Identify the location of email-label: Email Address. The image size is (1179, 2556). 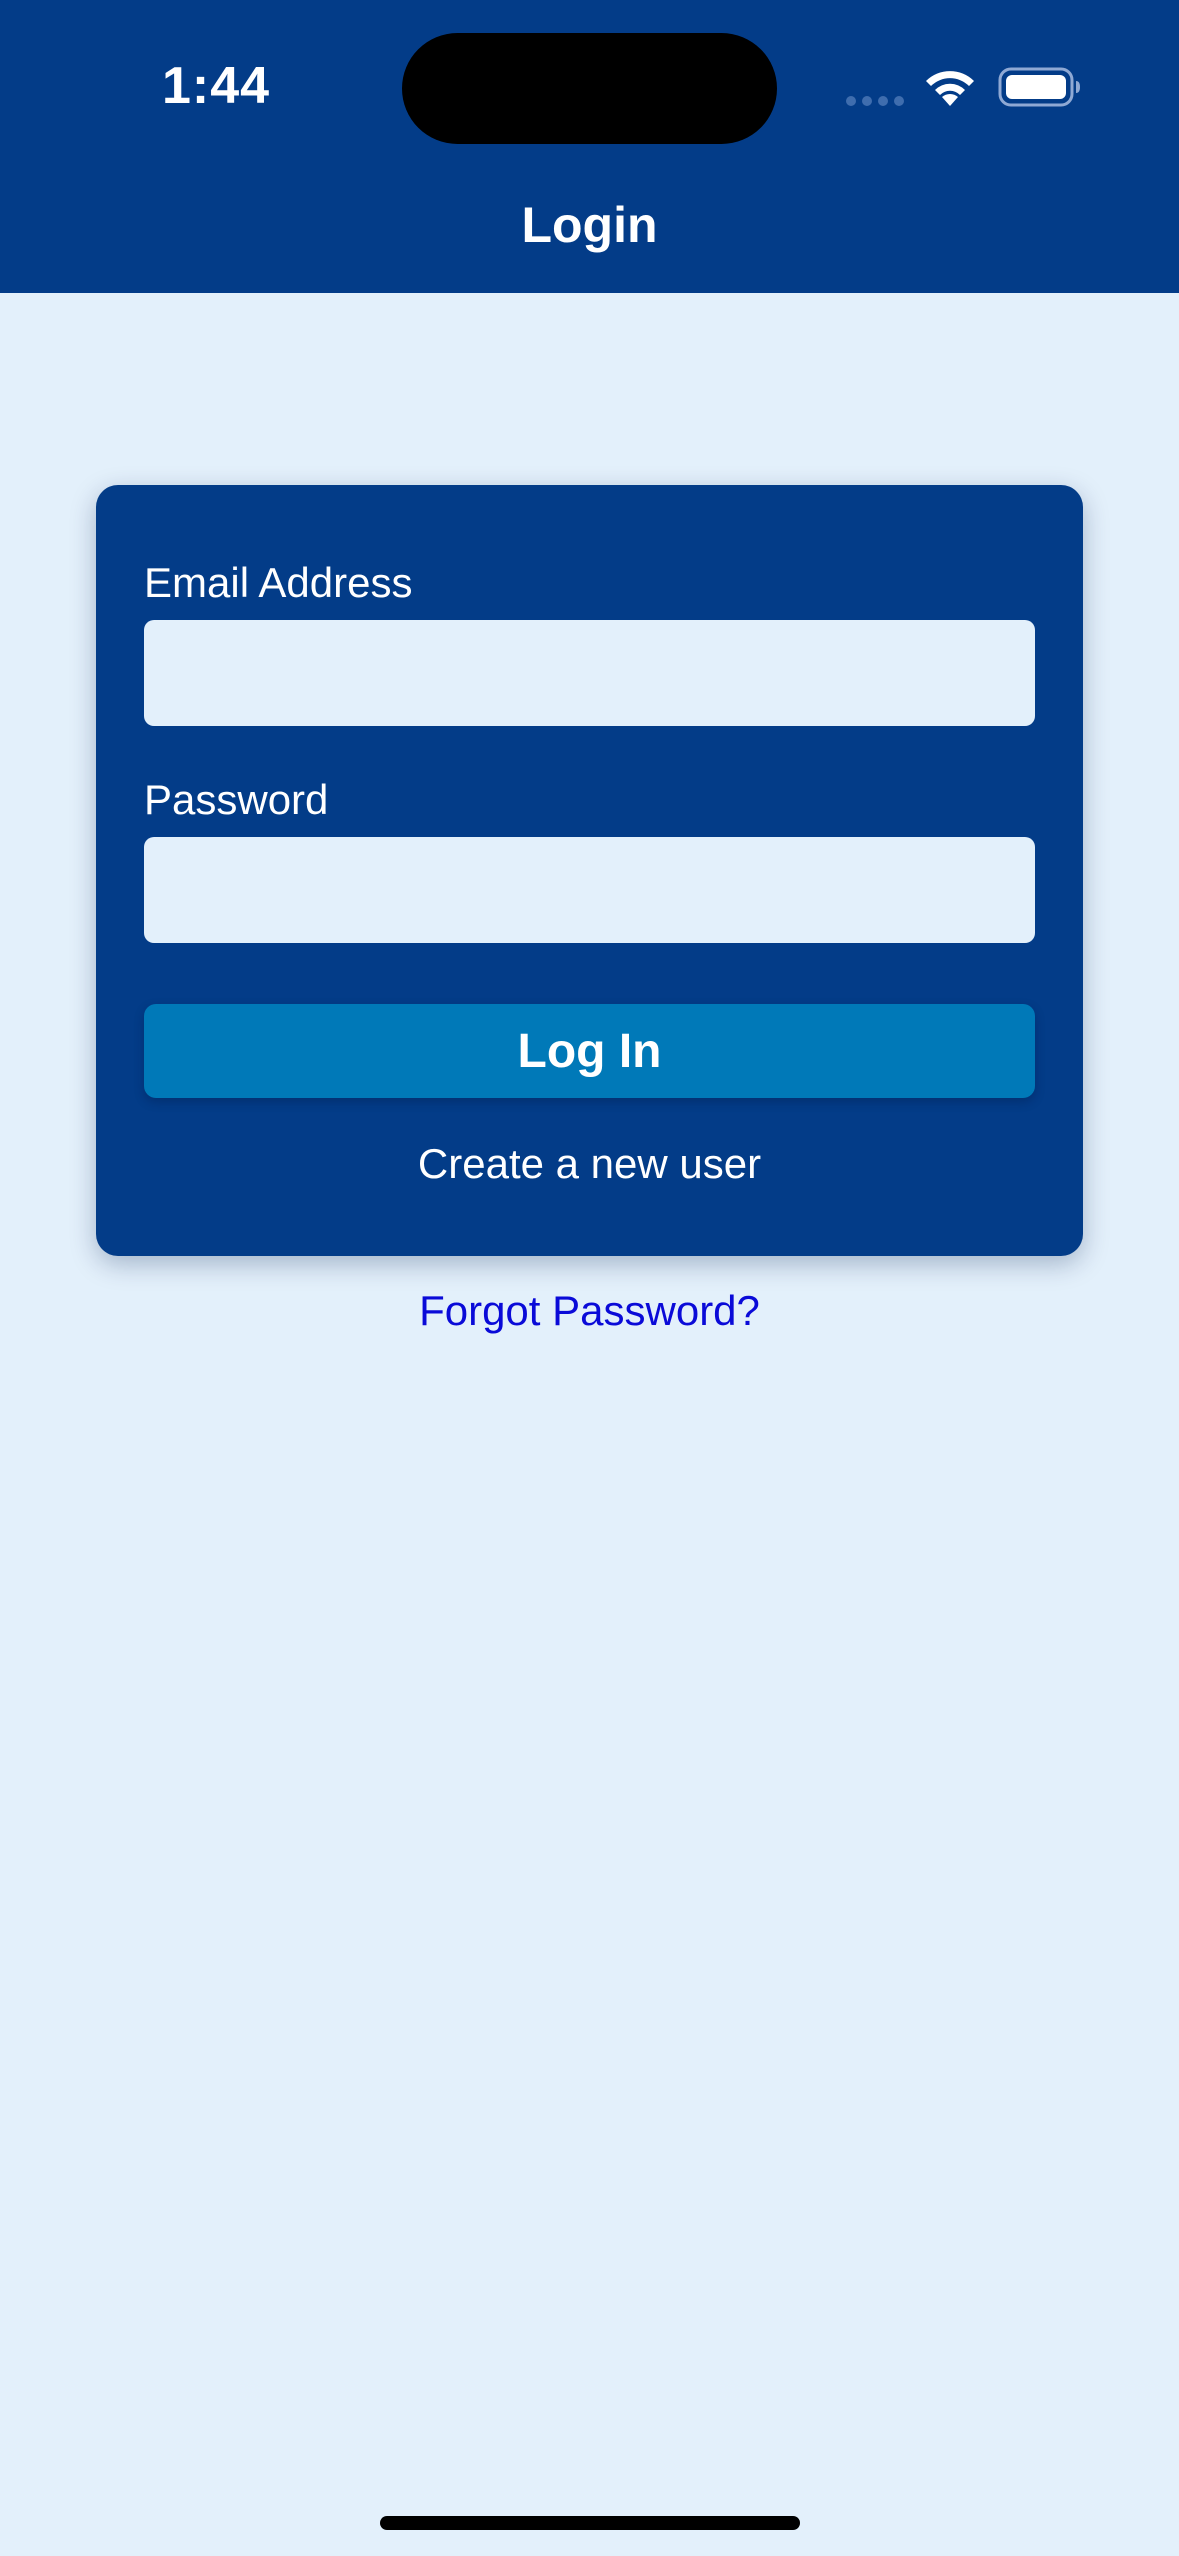
(278, 582).